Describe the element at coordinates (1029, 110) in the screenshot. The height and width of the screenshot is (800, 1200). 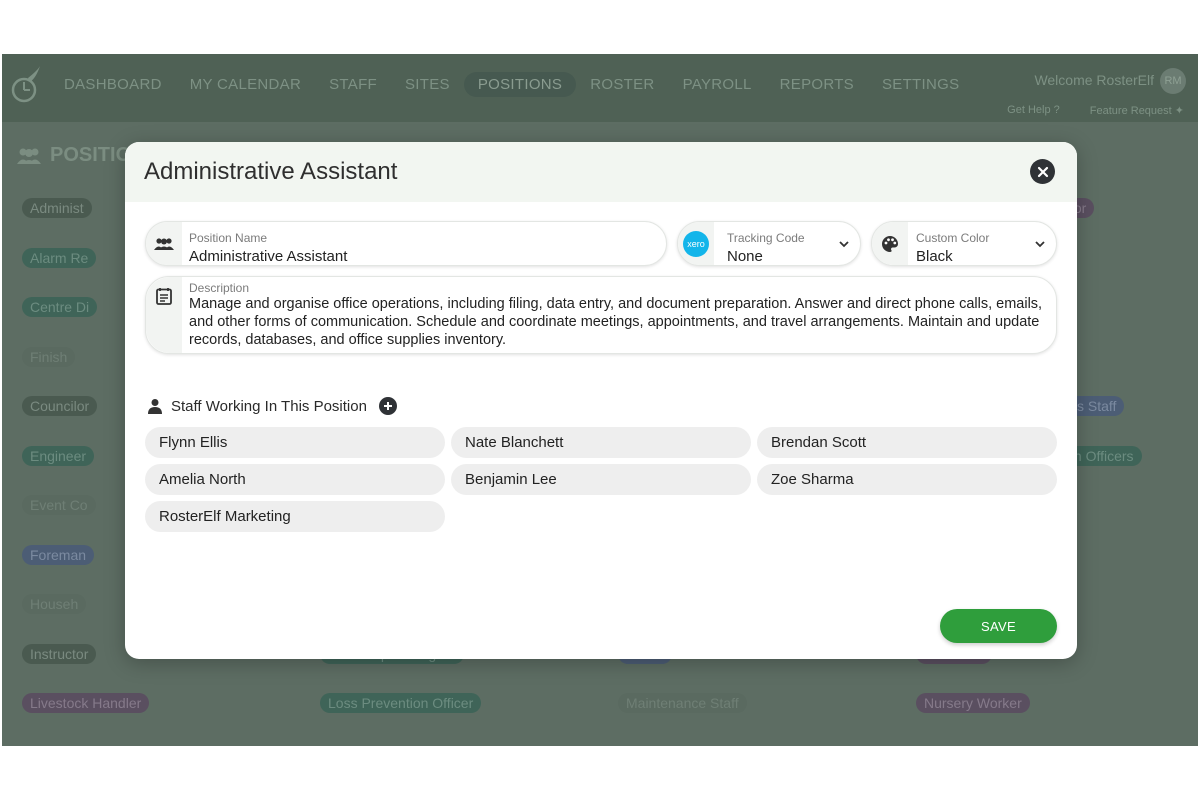
I see `get-help-label: Get Help` at that location.